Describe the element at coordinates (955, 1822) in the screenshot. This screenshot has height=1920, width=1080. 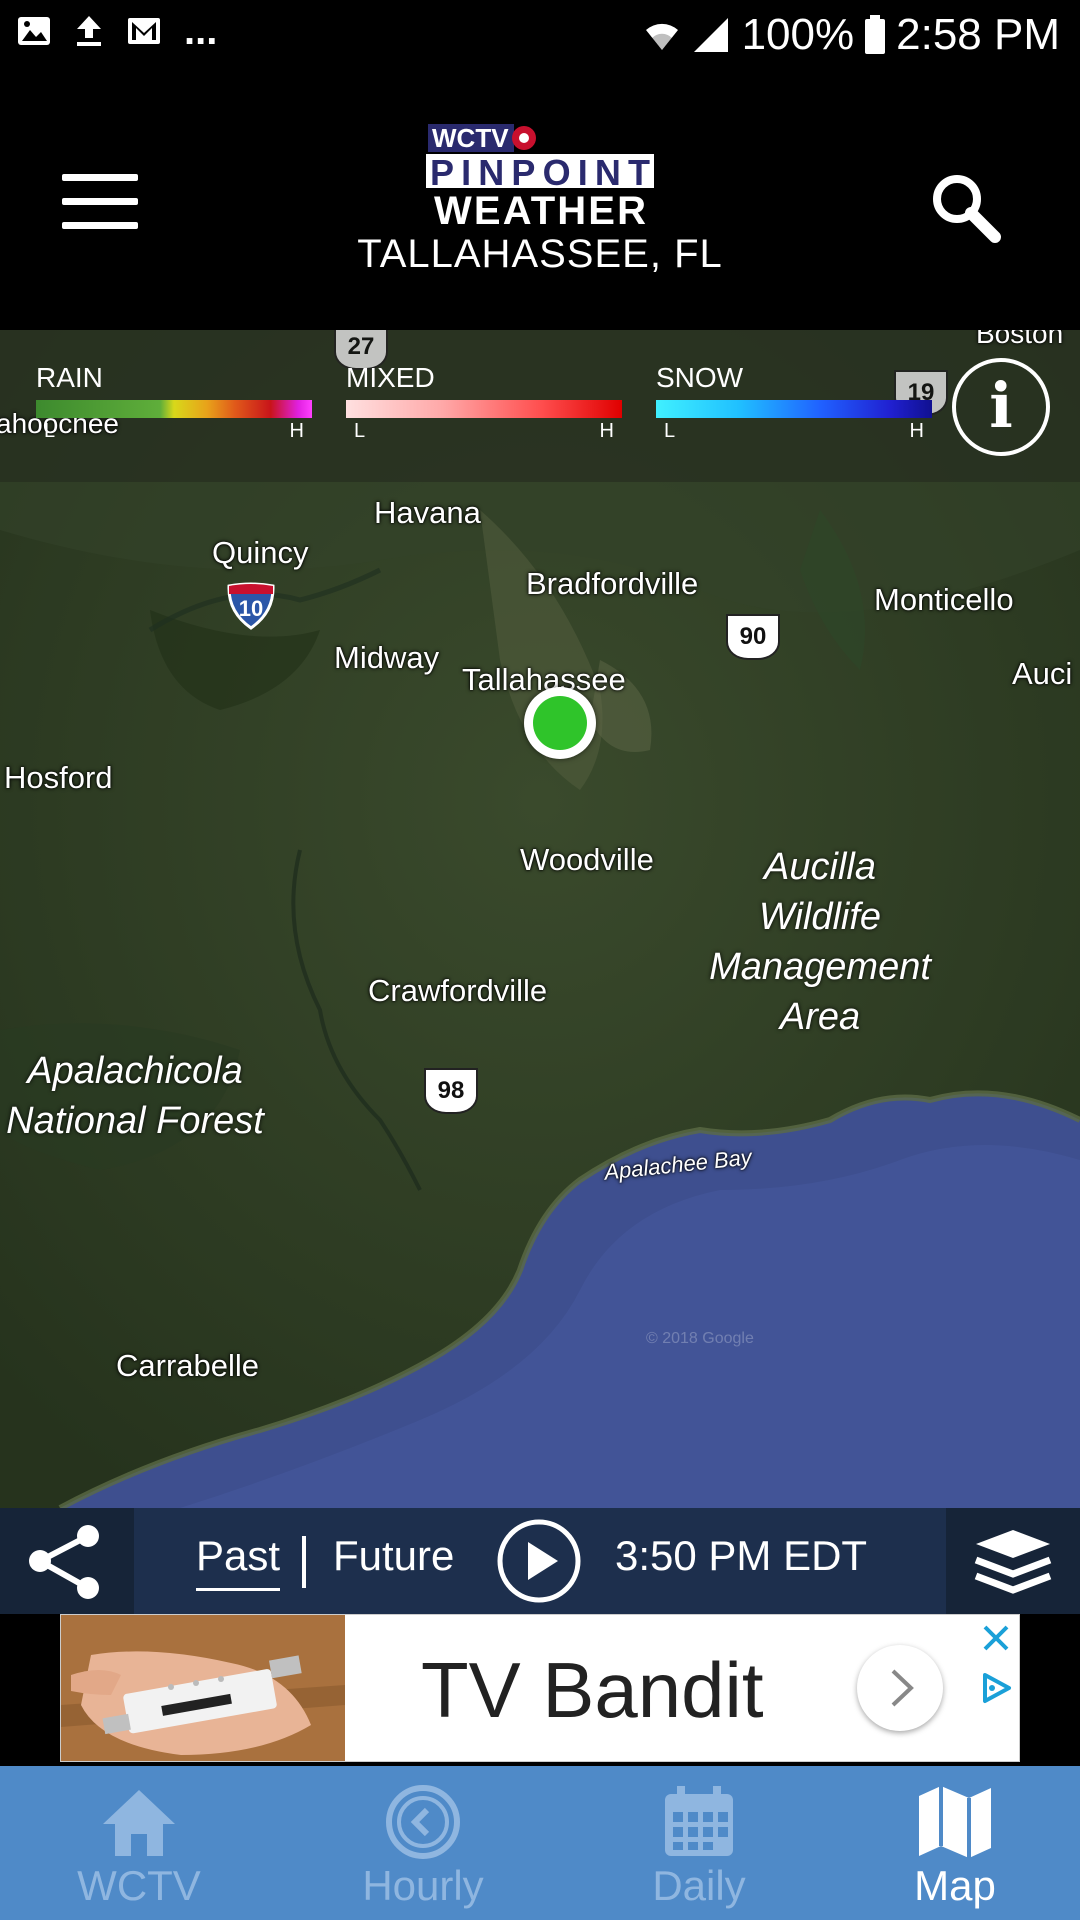
I see `map-icon` at that location.